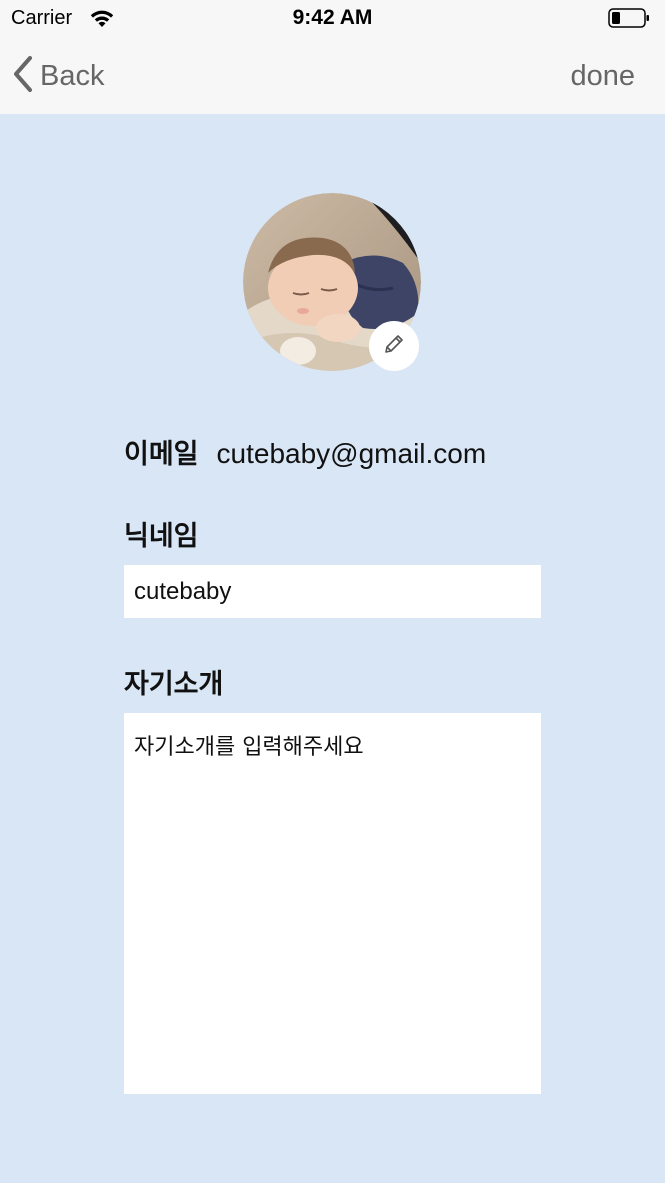 This screenshot has width=665, height=1183. I want to click on email-label: 이메일, so click(161, 454).